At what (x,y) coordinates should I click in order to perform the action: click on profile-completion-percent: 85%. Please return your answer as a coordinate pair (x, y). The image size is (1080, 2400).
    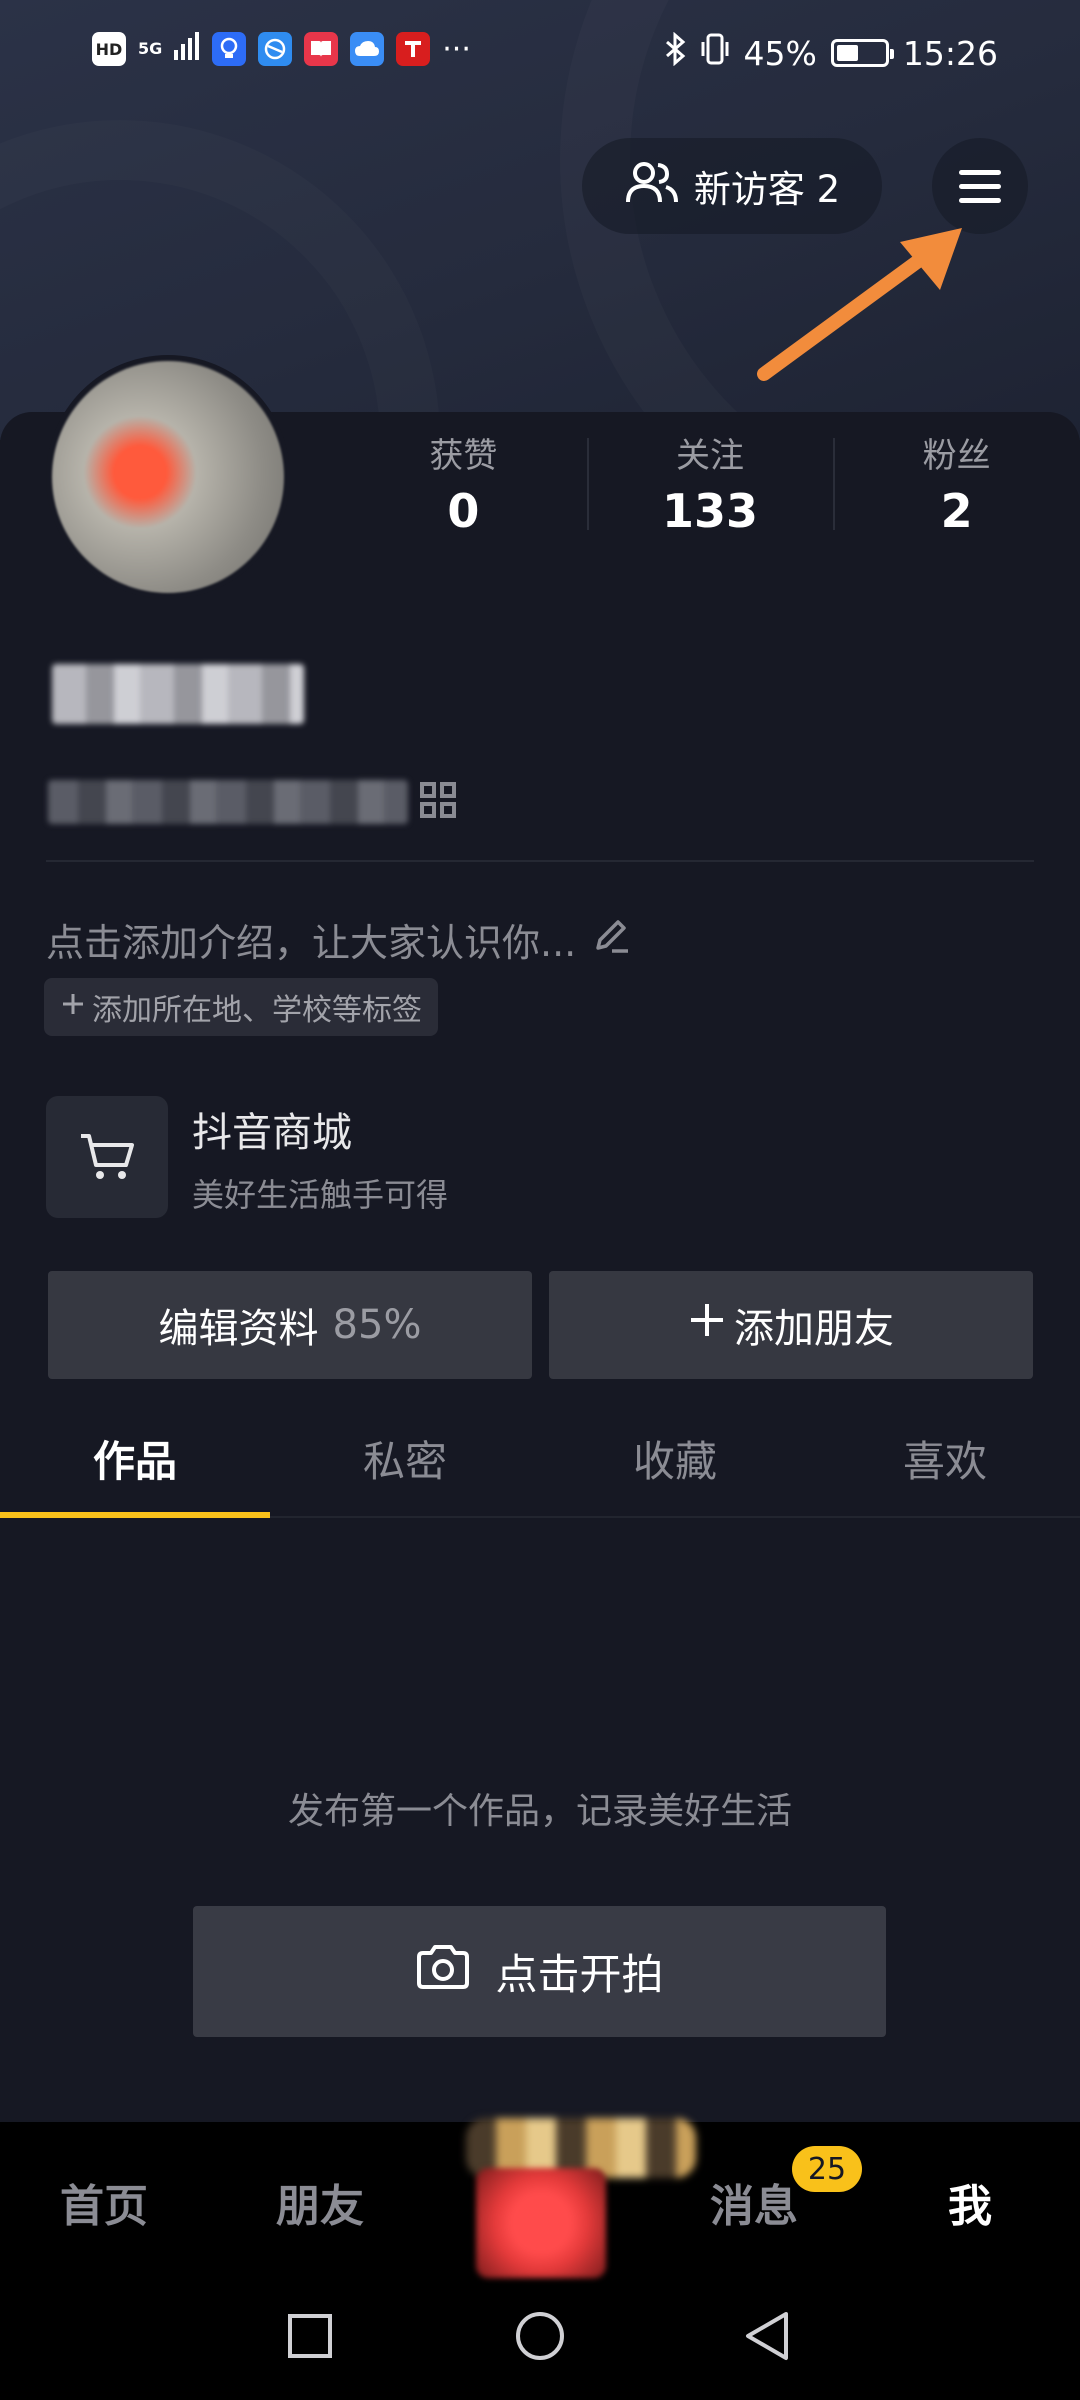
    Looking at the image, I should click on (377, 1325).